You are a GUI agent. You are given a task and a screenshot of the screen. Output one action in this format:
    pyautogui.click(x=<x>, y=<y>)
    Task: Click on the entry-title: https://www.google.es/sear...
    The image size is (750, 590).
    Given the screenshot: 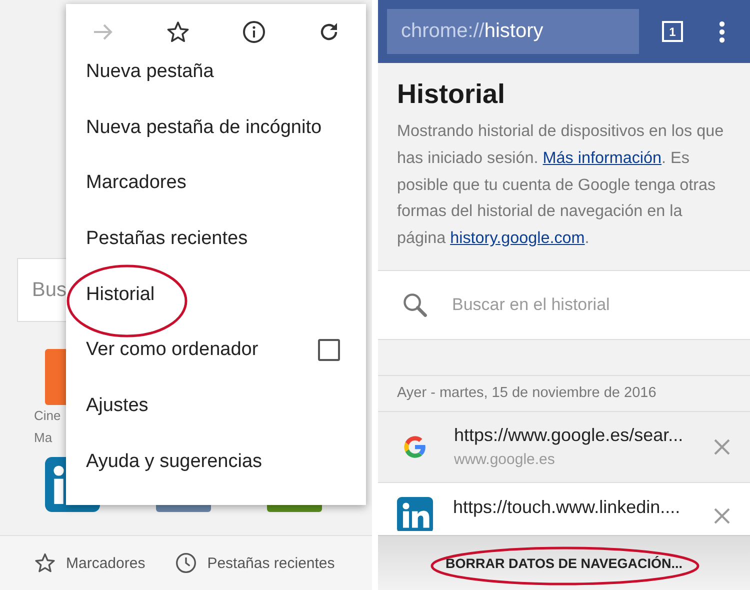 What is the action you would take?
    pyautogui.click(x=569, y=435)
    